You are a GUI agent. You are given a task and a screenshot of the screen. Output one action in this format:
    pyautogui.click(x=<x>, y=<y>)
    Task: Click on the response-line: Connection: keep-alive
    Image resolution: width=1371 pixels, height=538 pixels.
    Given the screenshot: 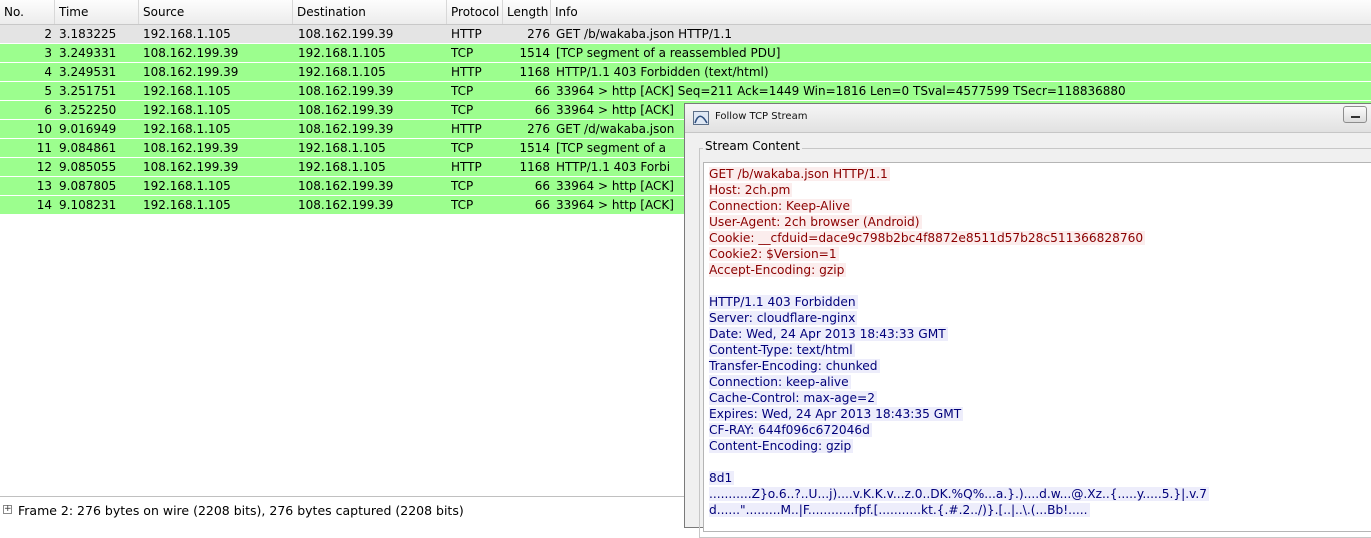 What is the action you would take?
    pyautogui.click(x=959, y=382)
    